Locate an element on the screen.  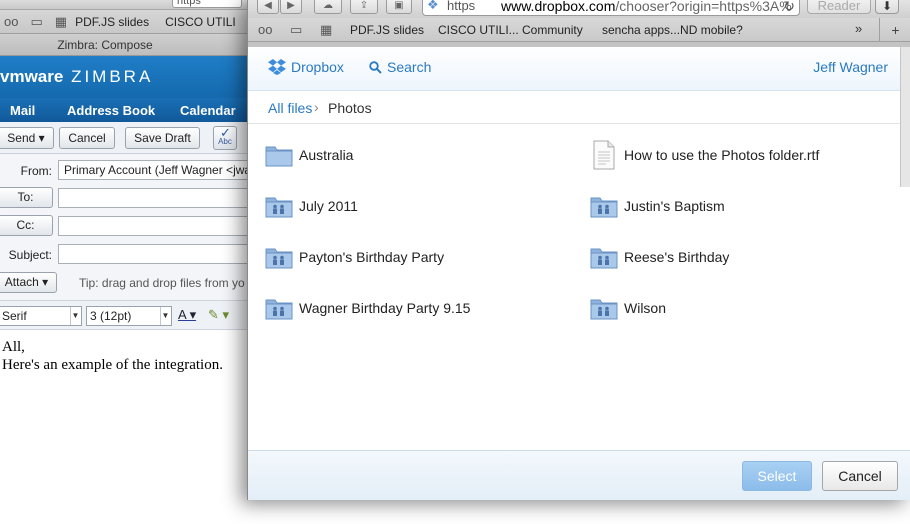
attach-tip: Tip: drag and drop files from yo is located at coordinates (162, 283).